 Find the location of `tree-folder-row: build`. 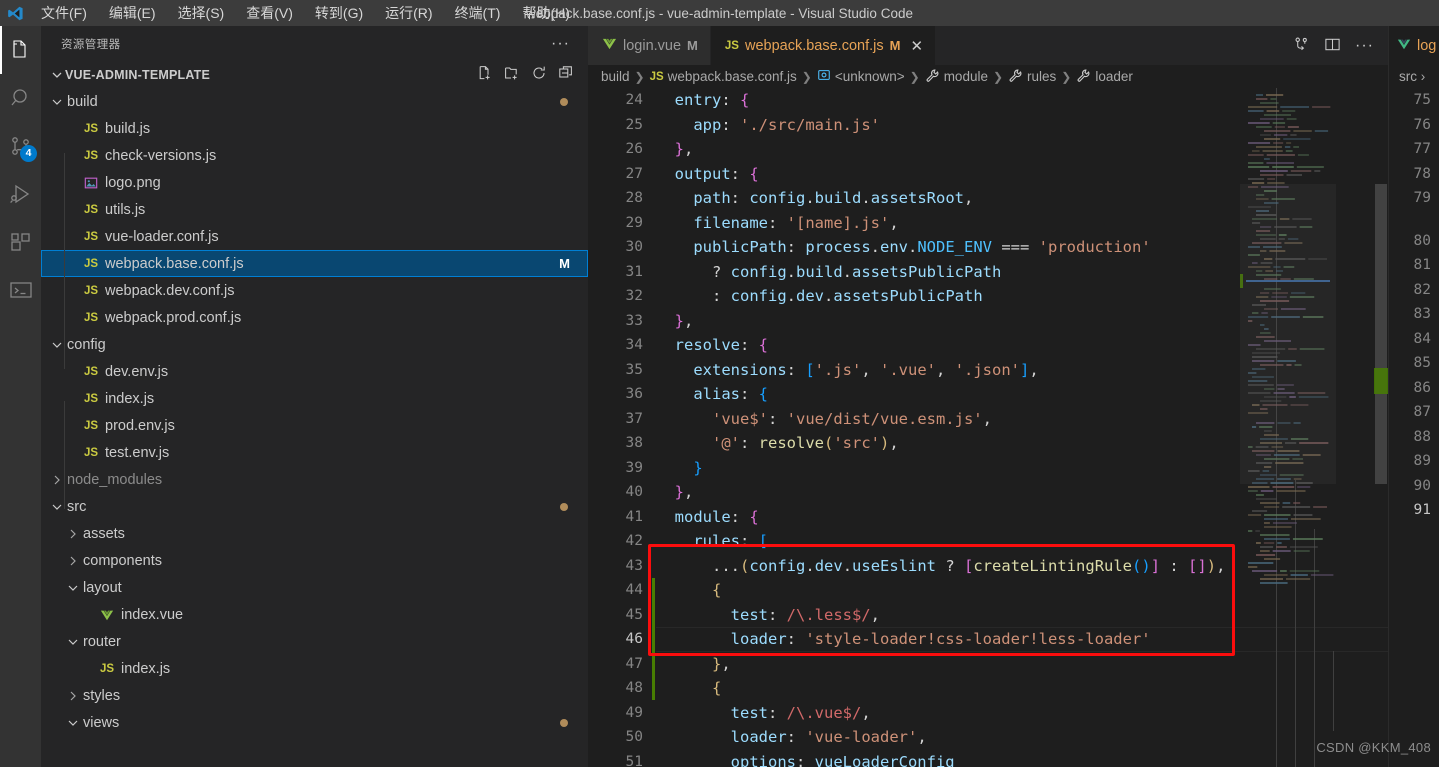

tree-folder-row: build is located at coordinates (314, 101).